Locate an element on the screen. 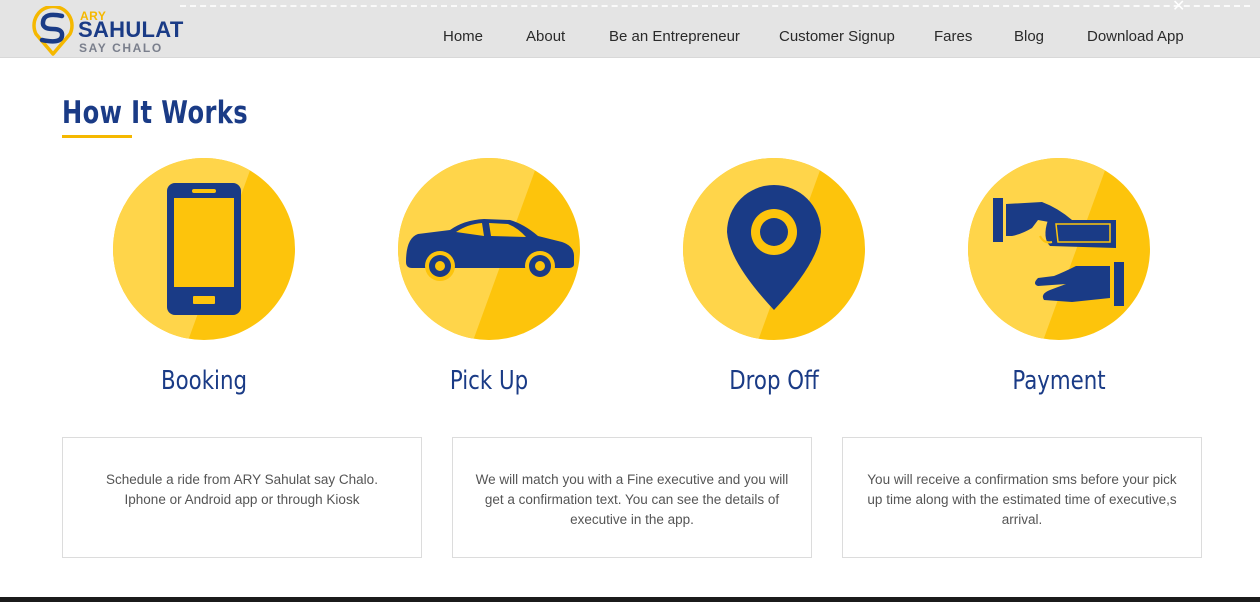 Image resolution: width=1260 pixels, height=602 pixels. nav-about: About is located at coordinates (545, 36).